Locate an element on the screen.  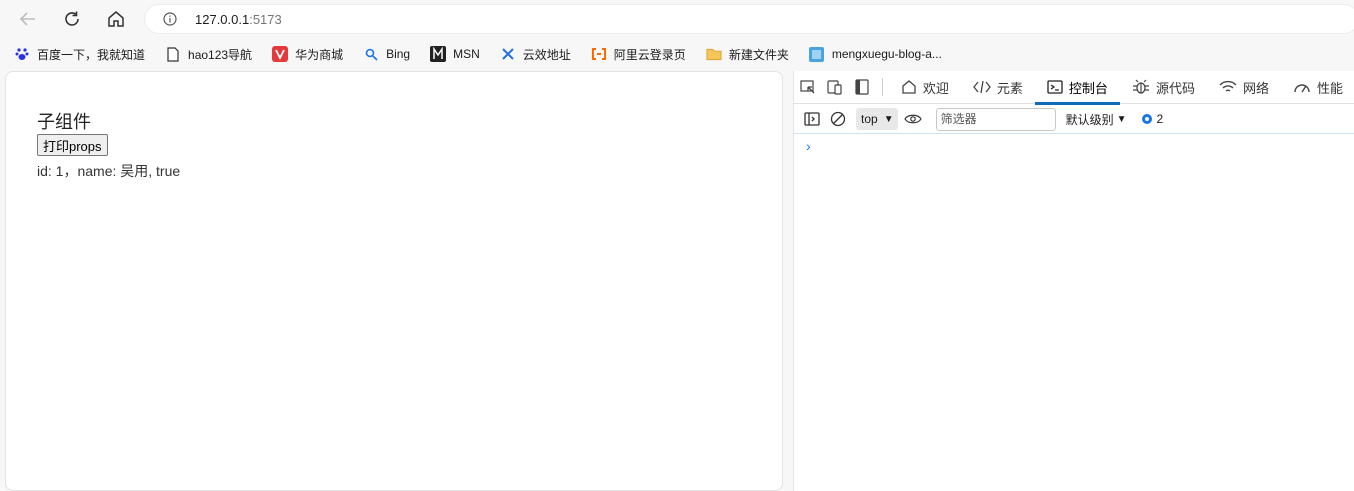
dock-toggle-button is located at coordinates (862, 87).